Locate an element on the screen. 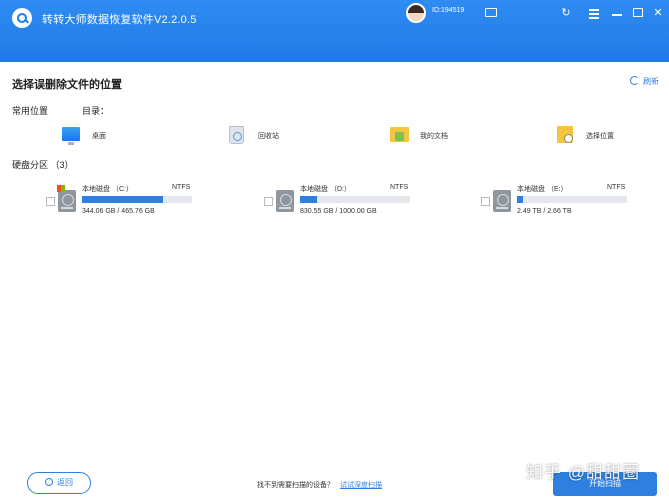 Image resolution: width=669 pixels, height=500 pixels. drive-name: 本地磁盘 （D:） is located at coordinates (325, 189).